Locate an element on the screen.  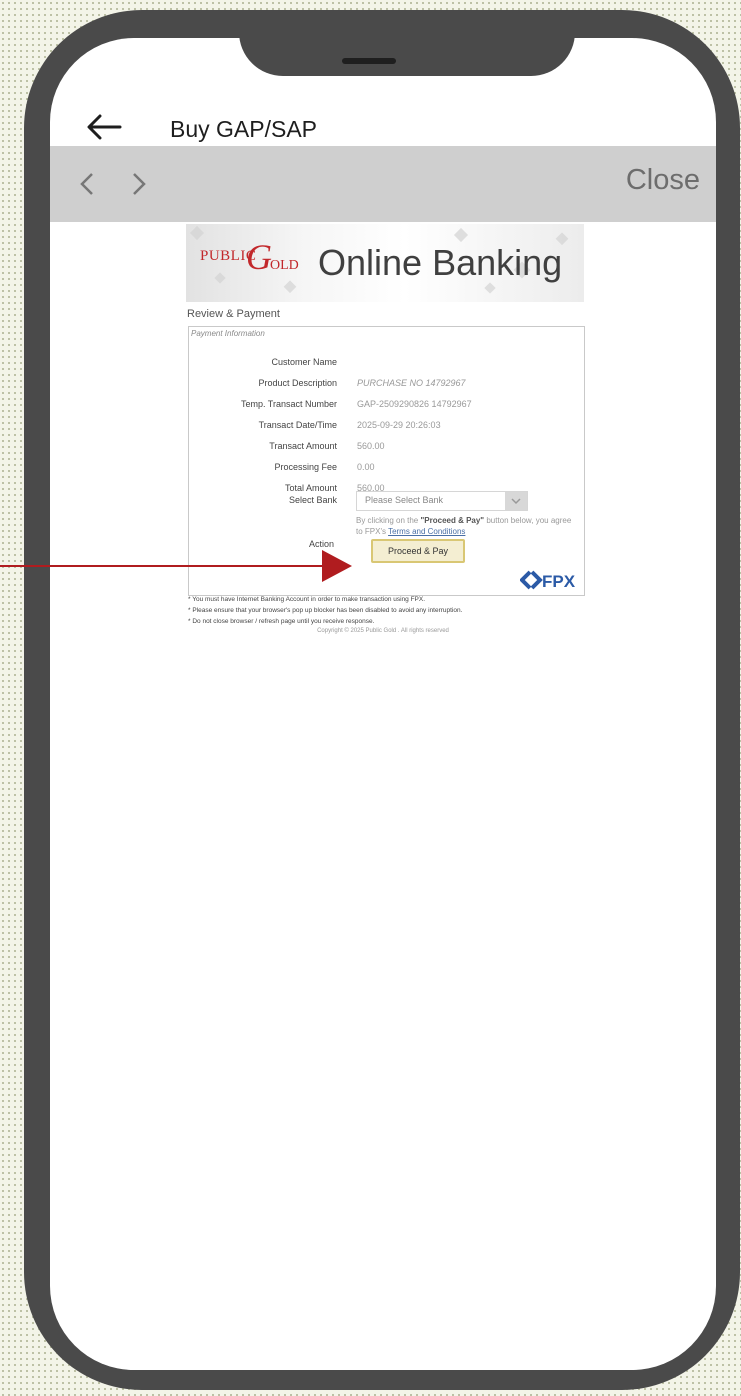
action-label: Action is located at coordinates (321, 544).